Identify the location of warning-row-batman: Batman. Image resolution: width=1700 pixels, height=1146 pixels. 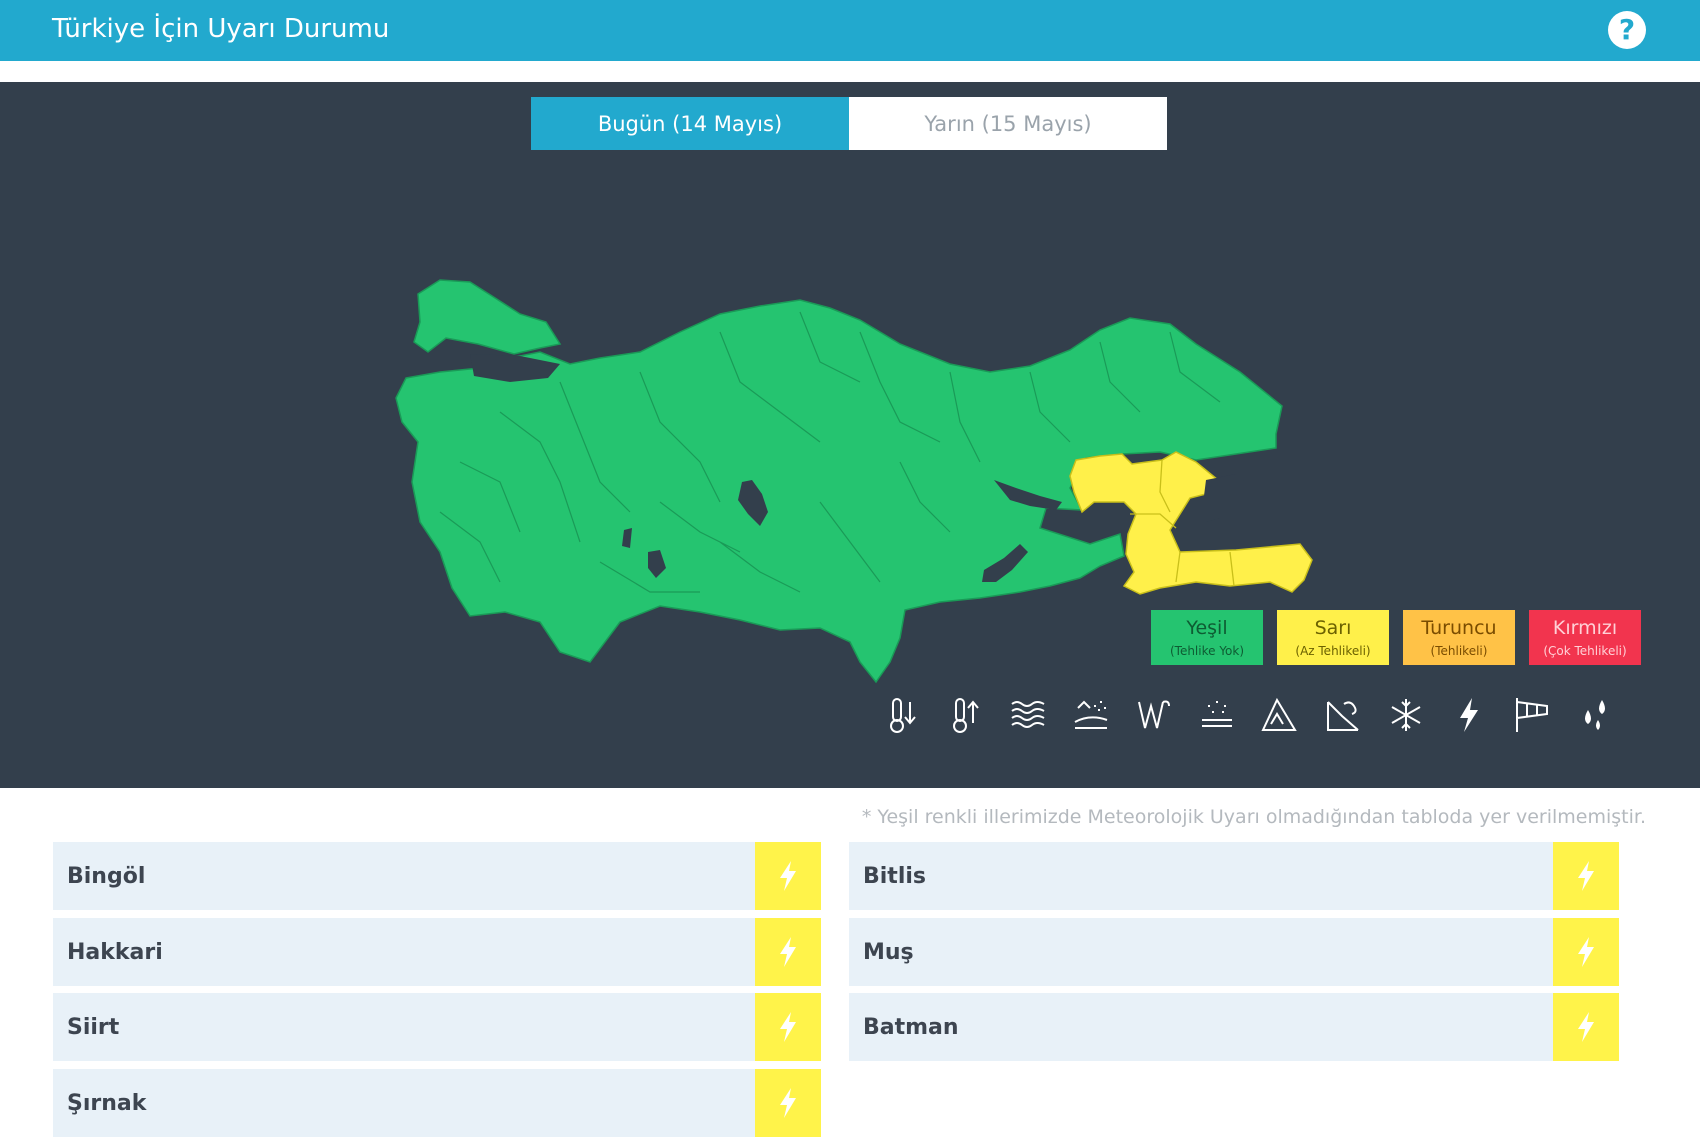
(1234, 1027).